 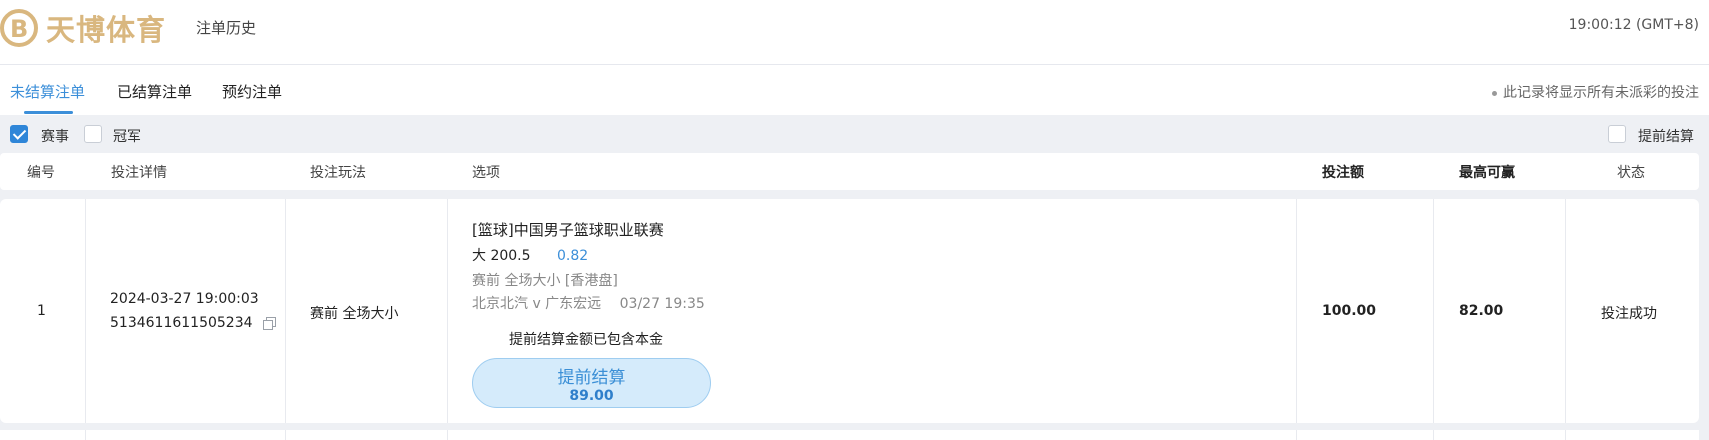 I want to click on col-option: 选项, so click(x=486, y=173).